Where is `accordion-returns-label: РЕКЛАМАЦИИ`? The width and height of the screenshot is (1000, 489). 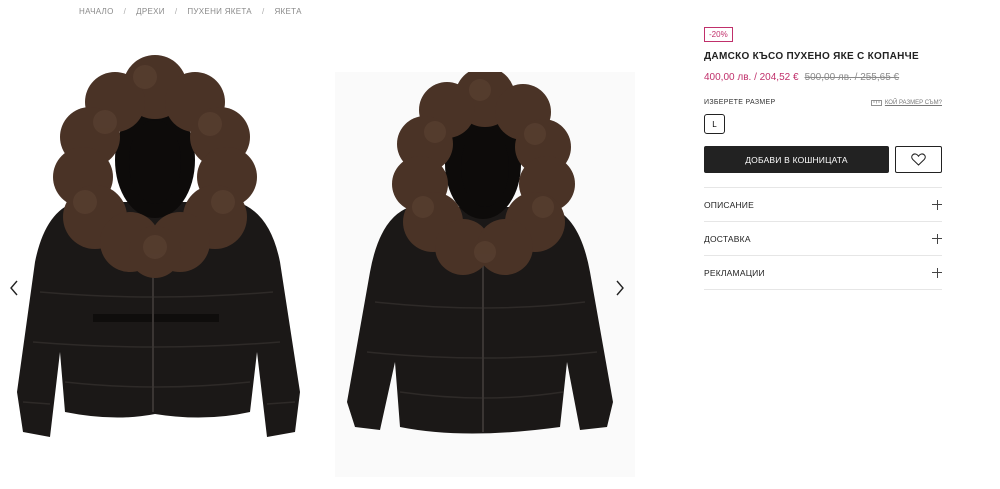
accordion-returns-label: РЕКЛАМАЦИИ is located at coordinates (734, 272).